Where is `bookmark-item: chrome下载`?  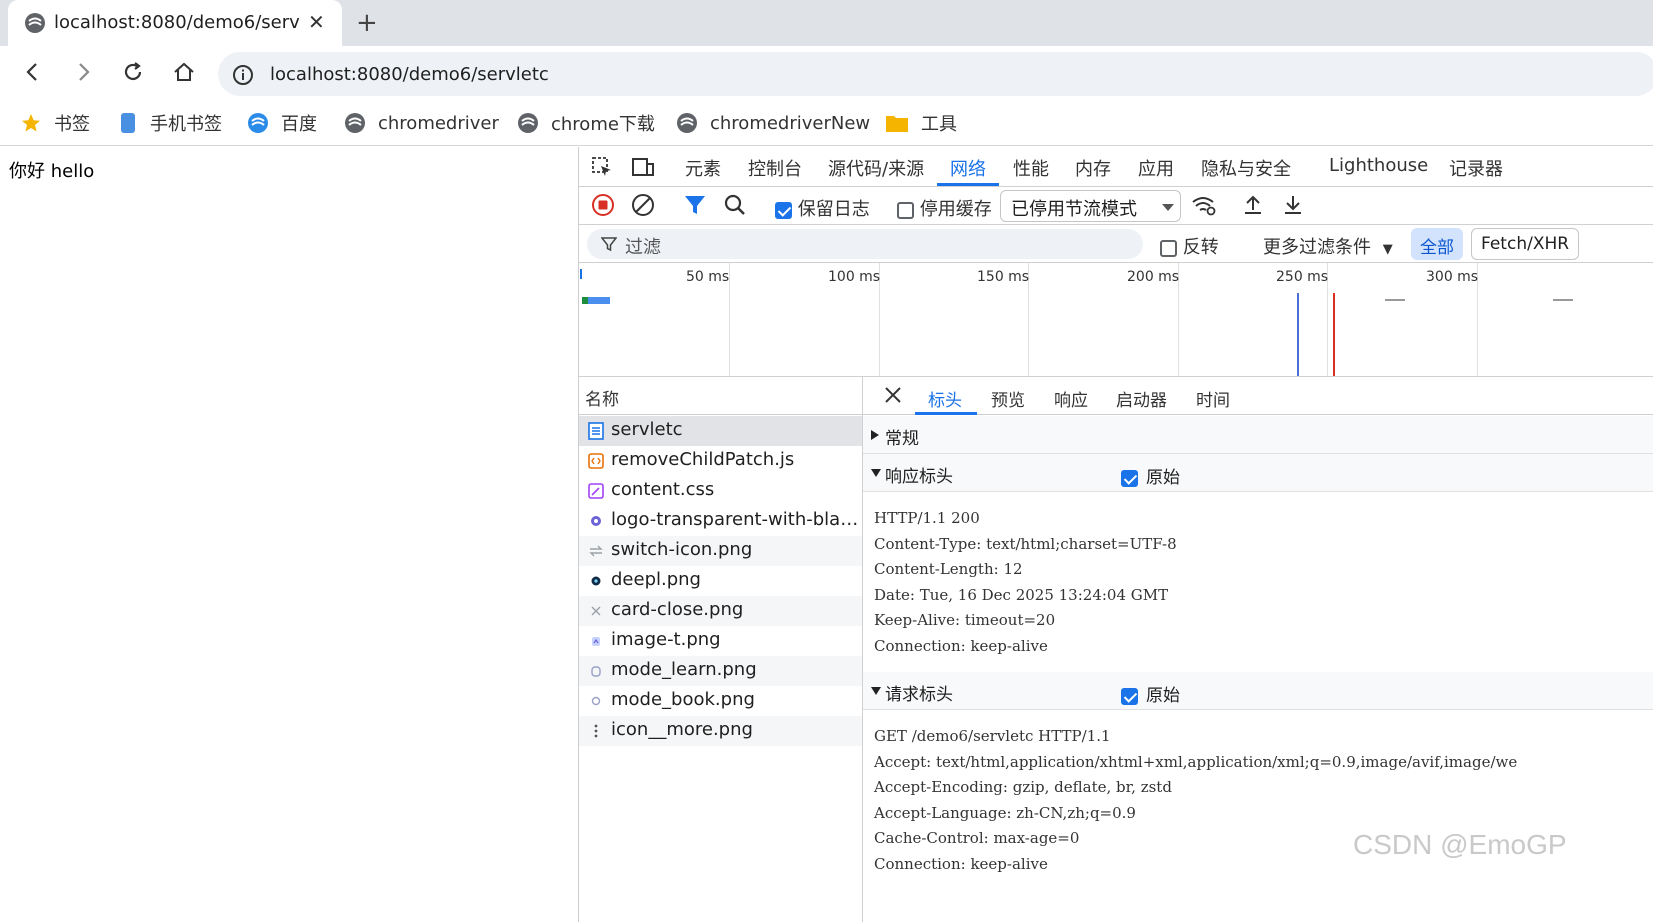 bookmark-item: chrome下载 is located at coordinates (586, 123).